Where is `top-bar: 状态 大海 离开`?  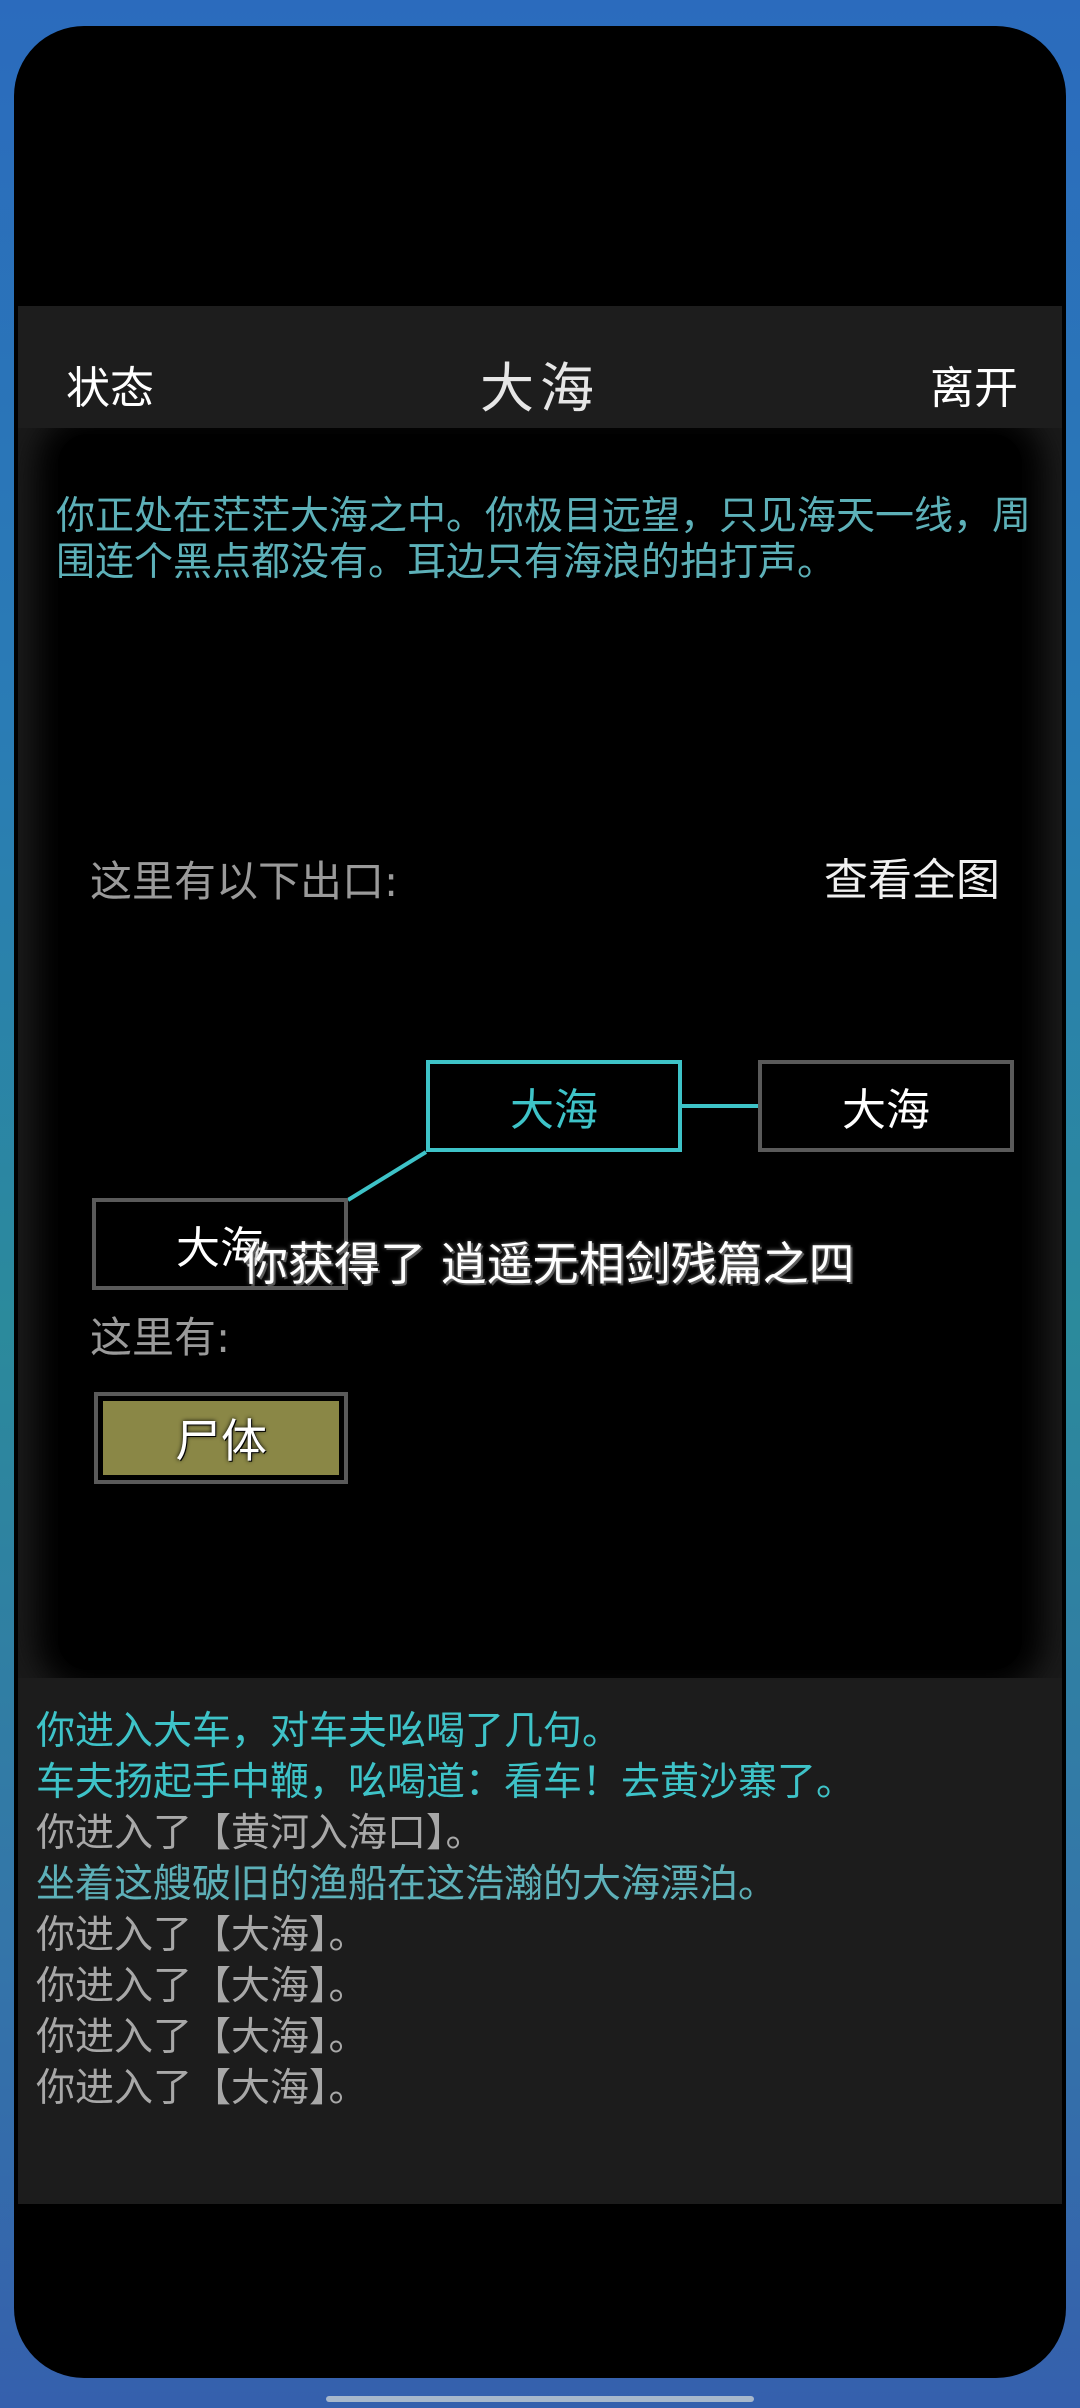
top-bar: 状态 大海 离开 is located at coordinates (540, 367).